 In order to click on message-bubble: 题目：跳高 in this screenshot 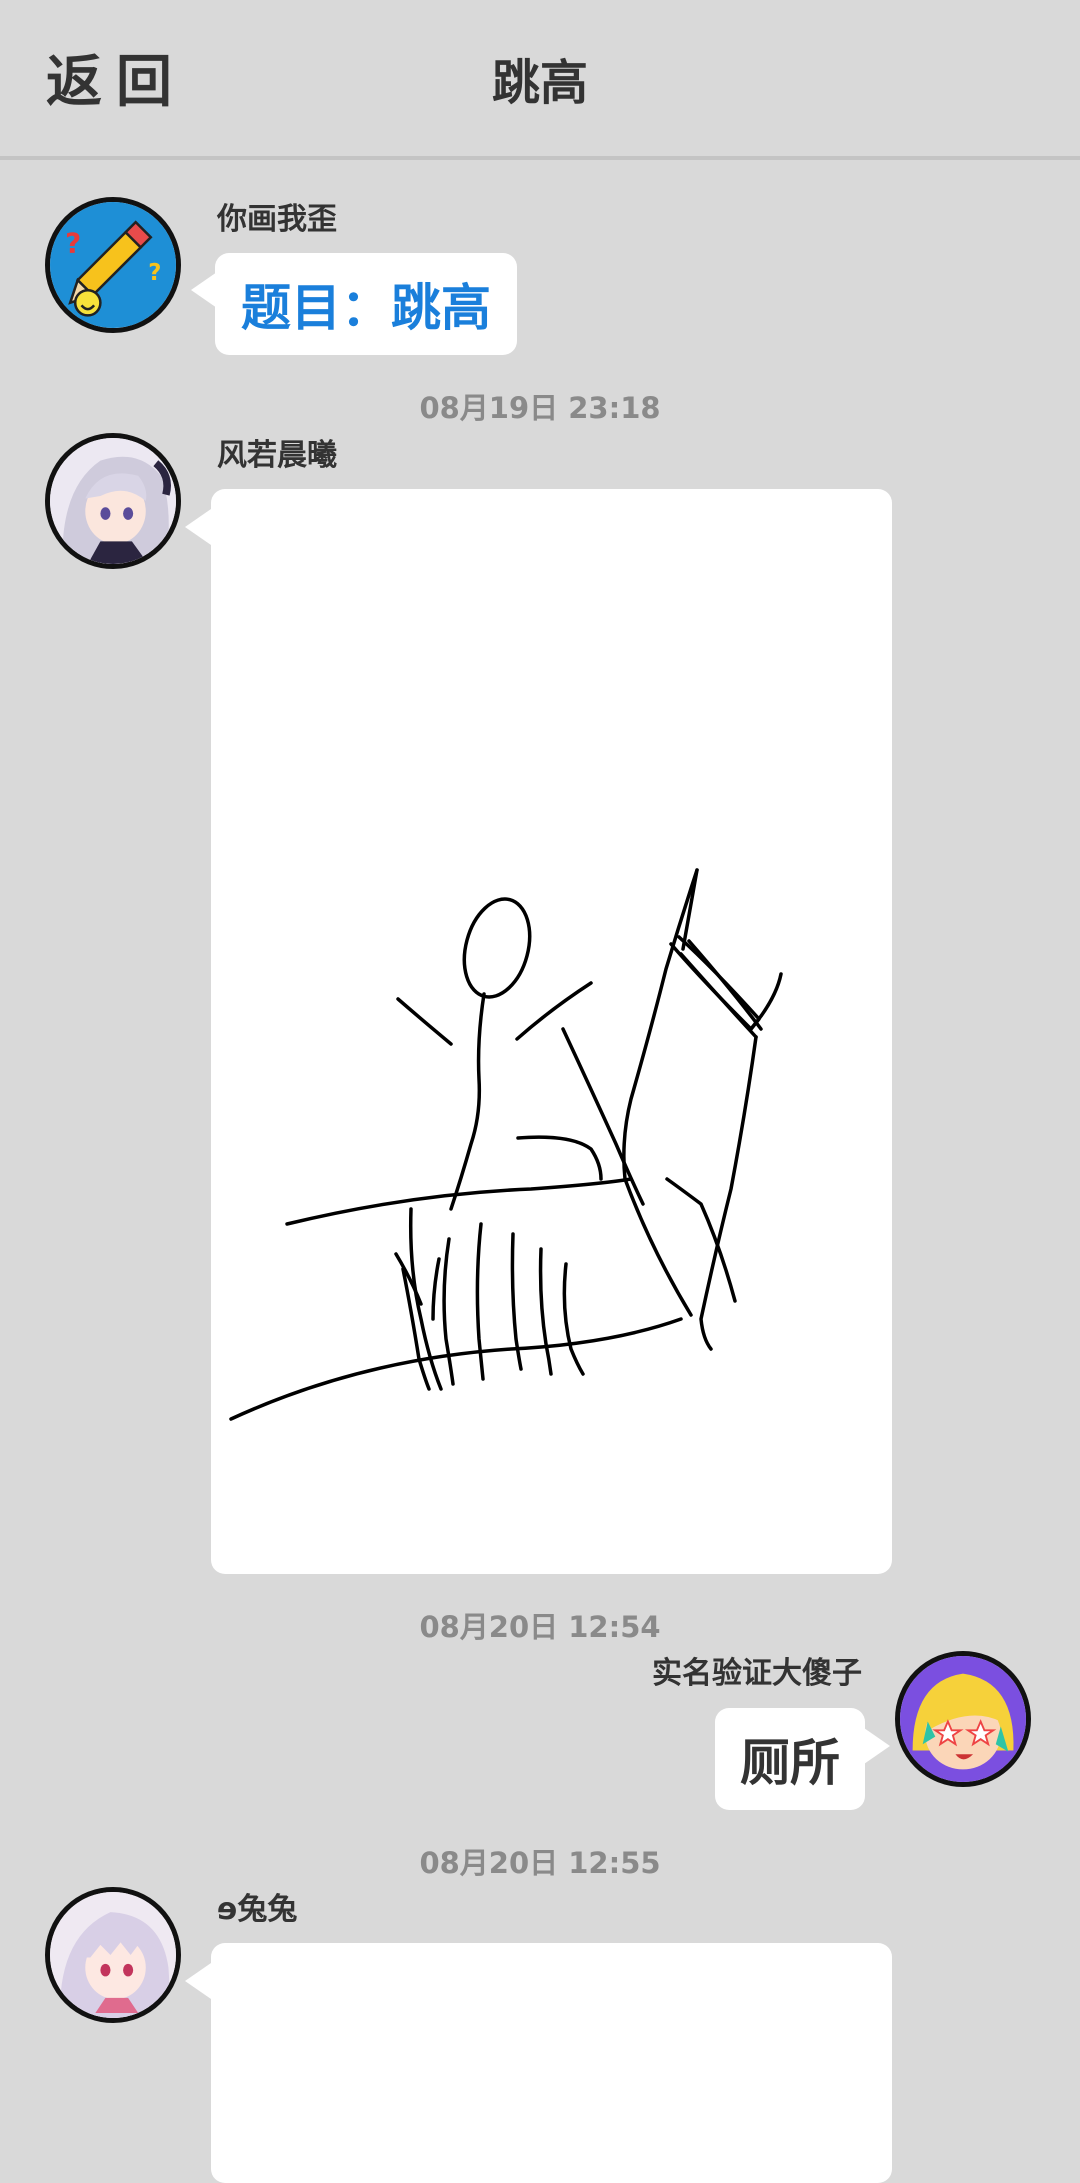, I will do `click(366, 304)`.